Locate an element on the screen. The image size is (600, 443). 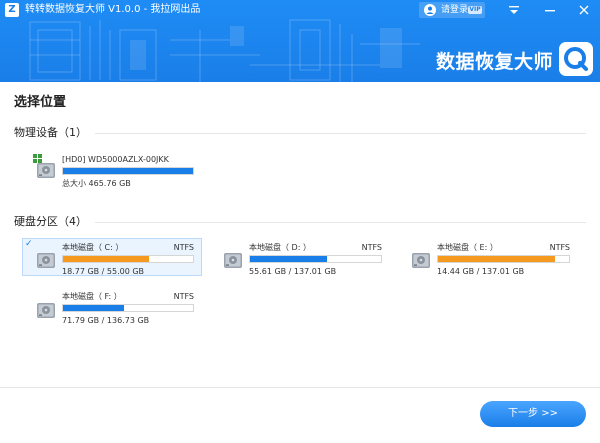
physical-device-size: 总大小 465.76 GB is located at coordinates (96, 183).